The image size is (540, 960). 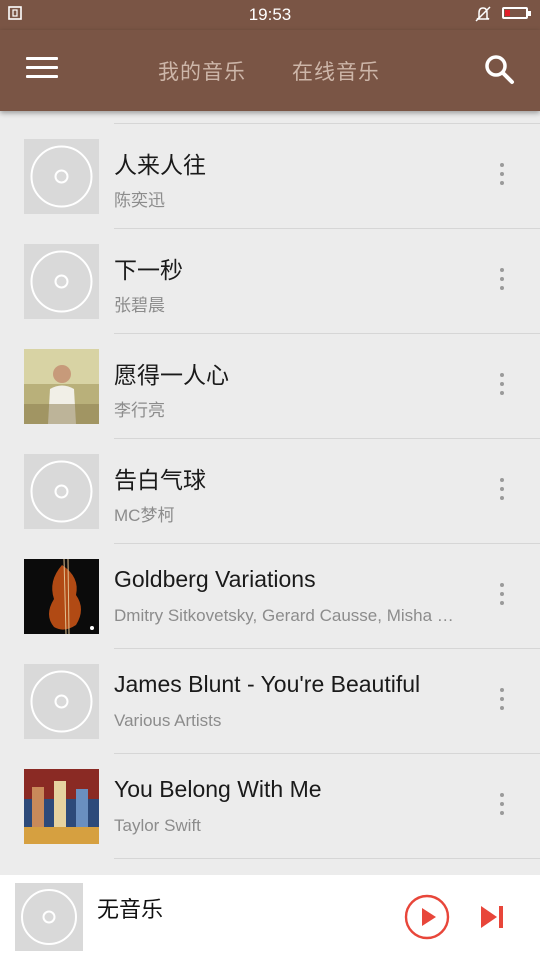 I want to click on status-bar: 19:53, so click(x=270, y=15).